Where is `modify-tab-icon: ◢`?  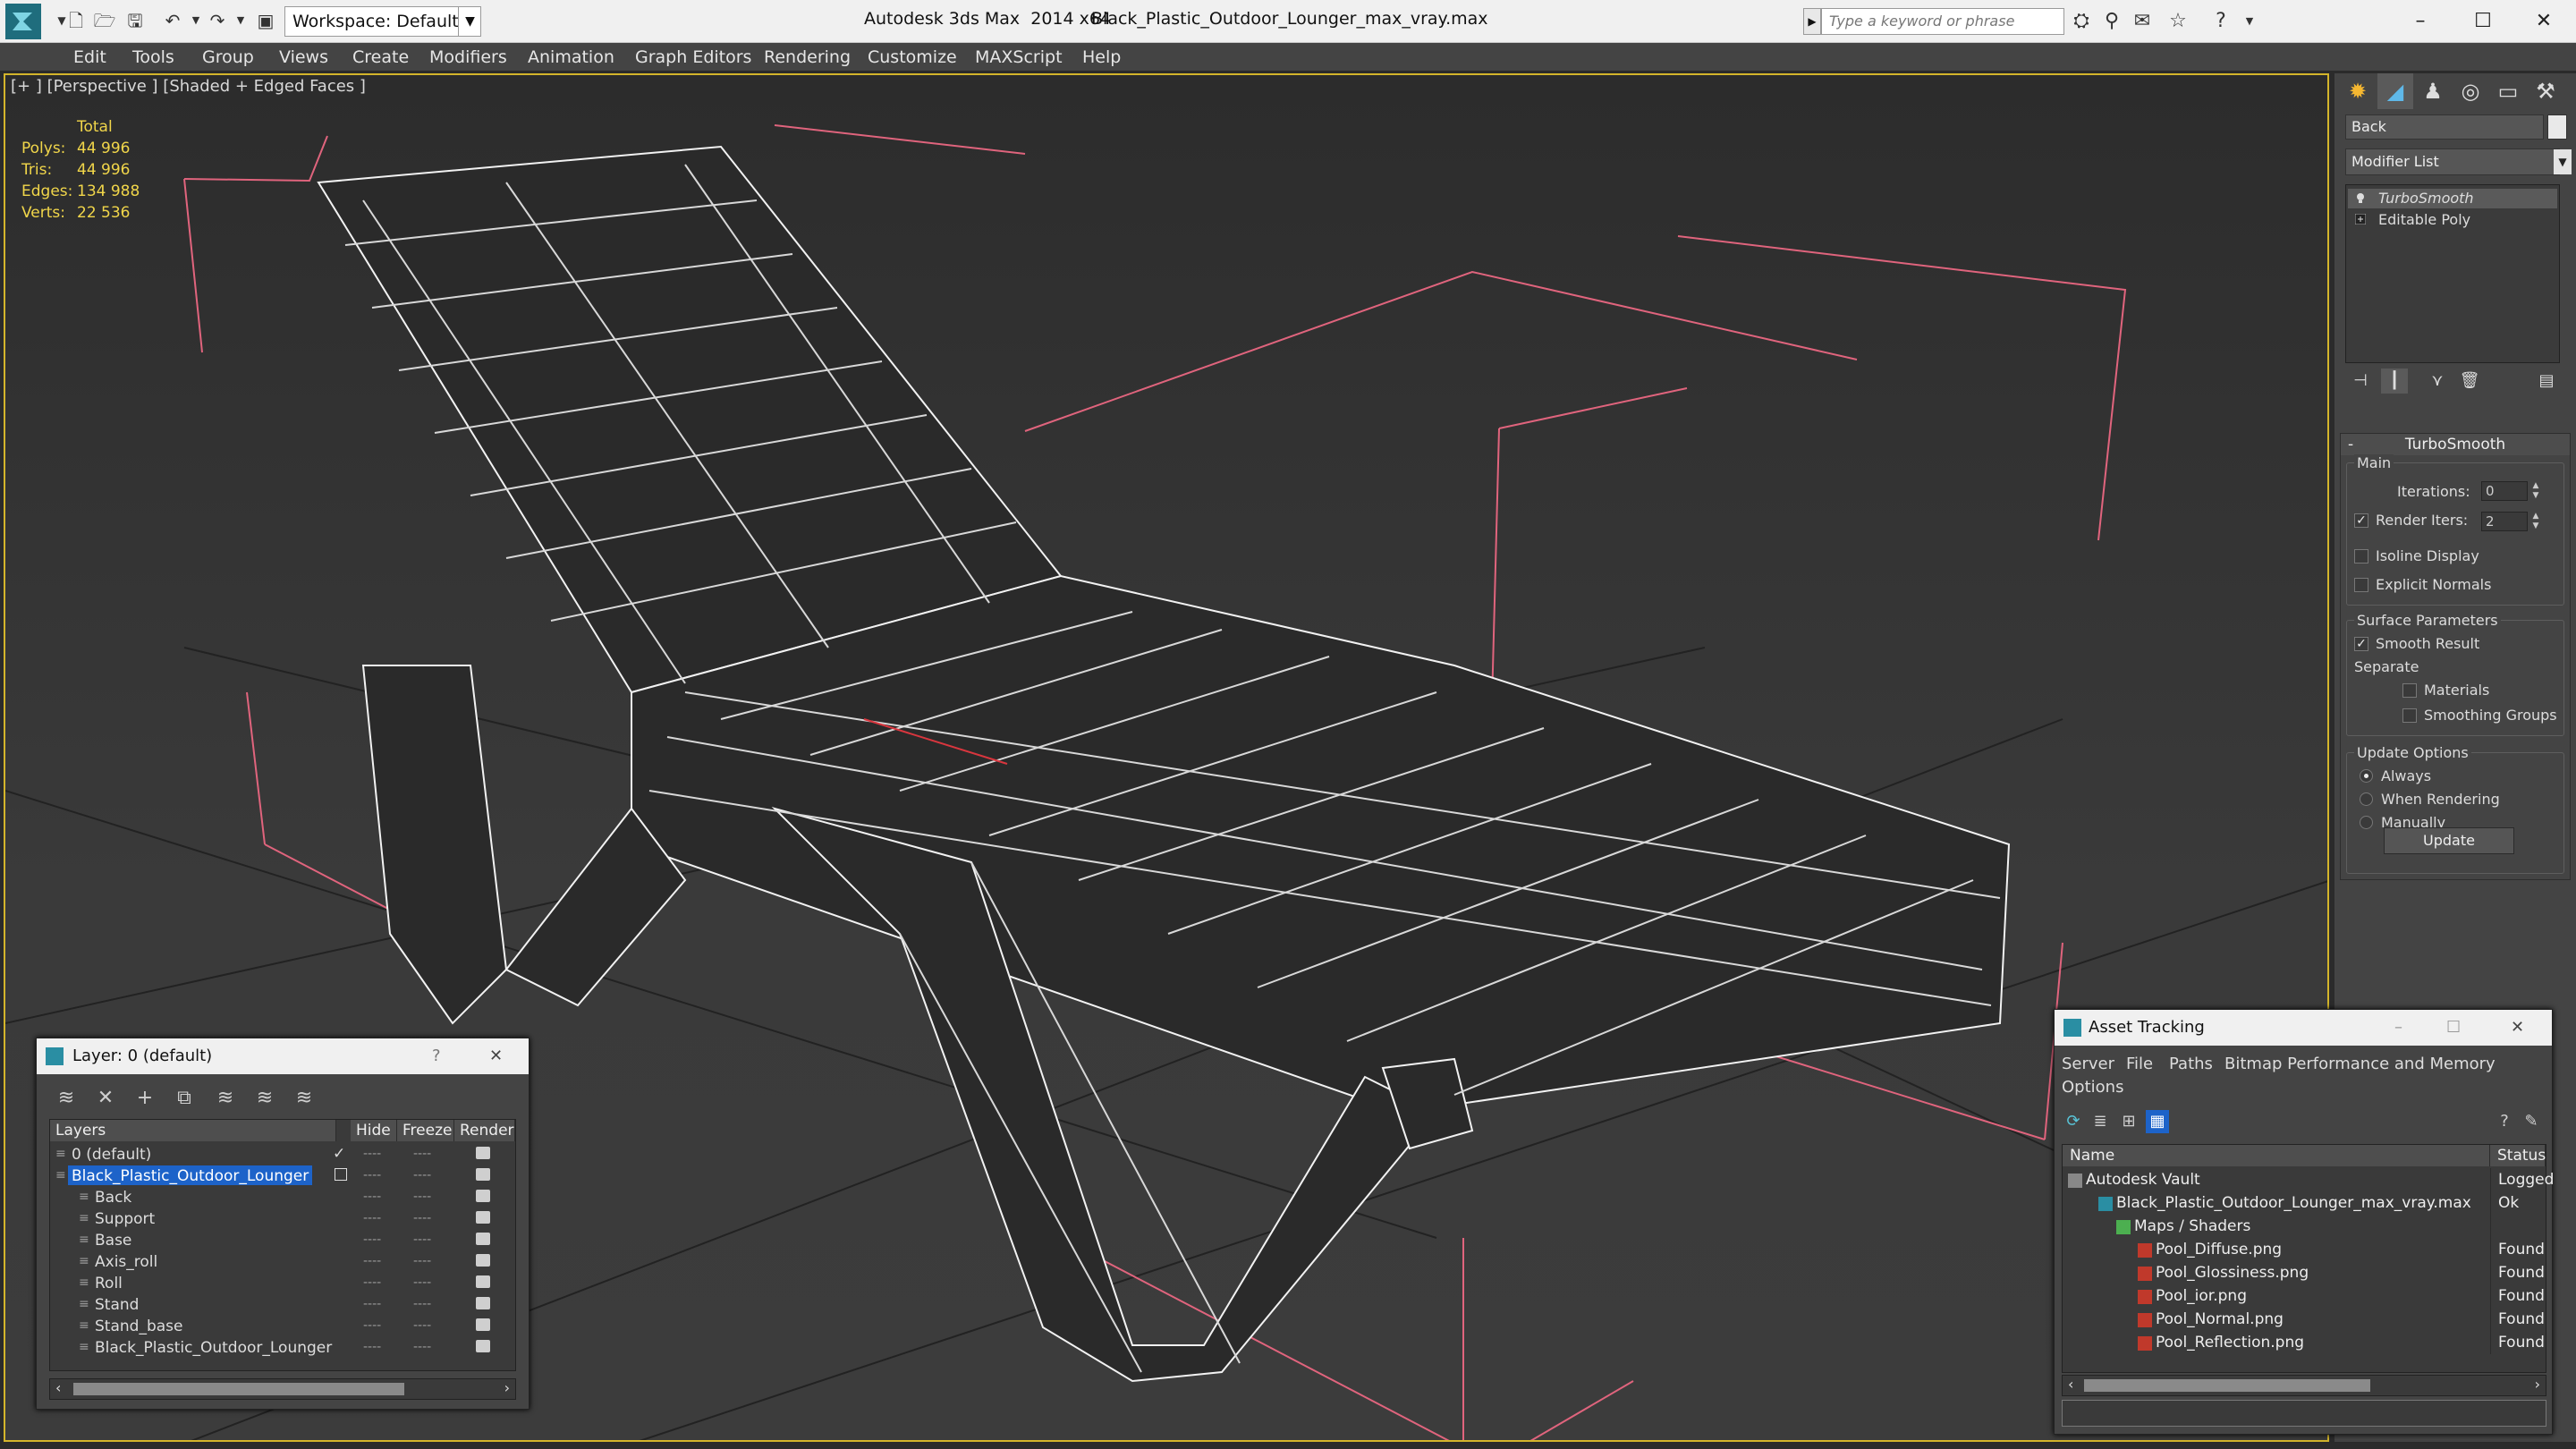 modify-tab-icon: ◢ is located at coordinates (2395, 91).